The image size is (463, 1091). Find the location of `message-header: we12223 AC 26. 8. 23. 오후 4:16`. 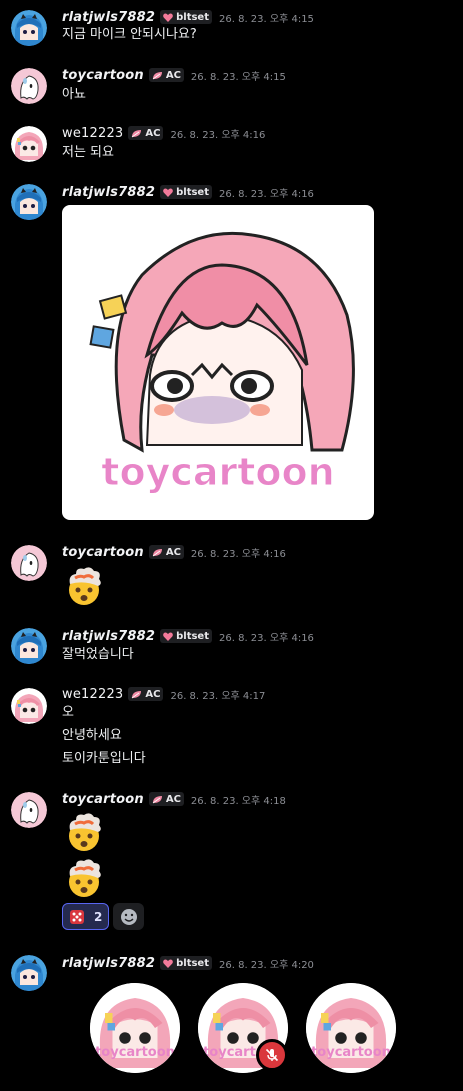

message-header: we12223 AC 26. 8. 23. 오후 4:16 is located at coordinates (163, 133).